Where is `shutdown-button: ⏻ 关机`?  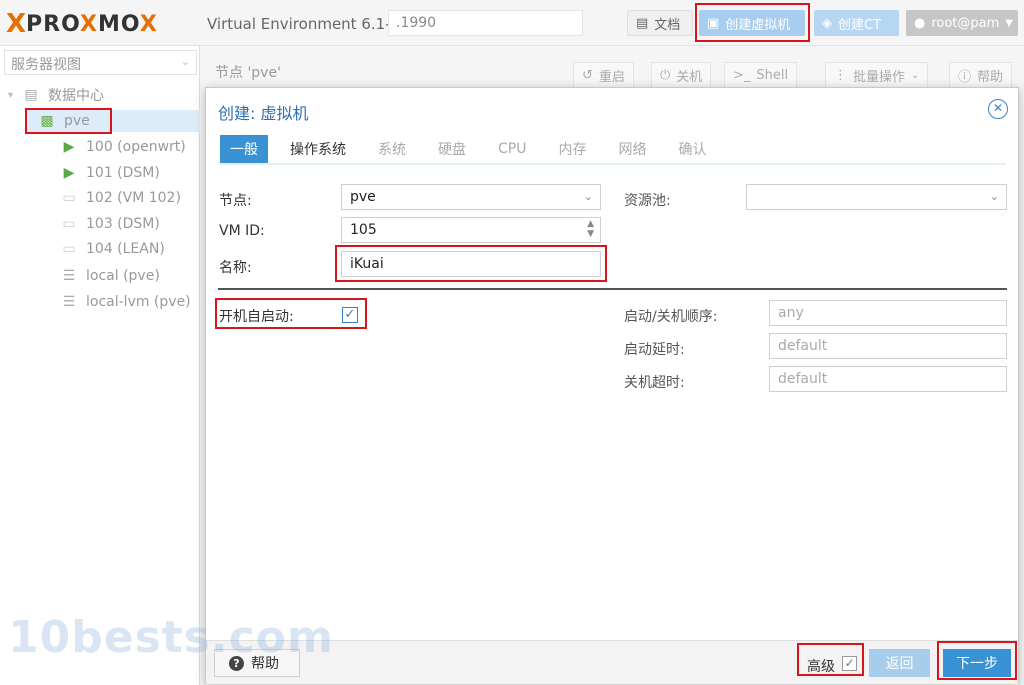 shutdown-button: ⏻ 关机 is located at coordinates (681, 75).